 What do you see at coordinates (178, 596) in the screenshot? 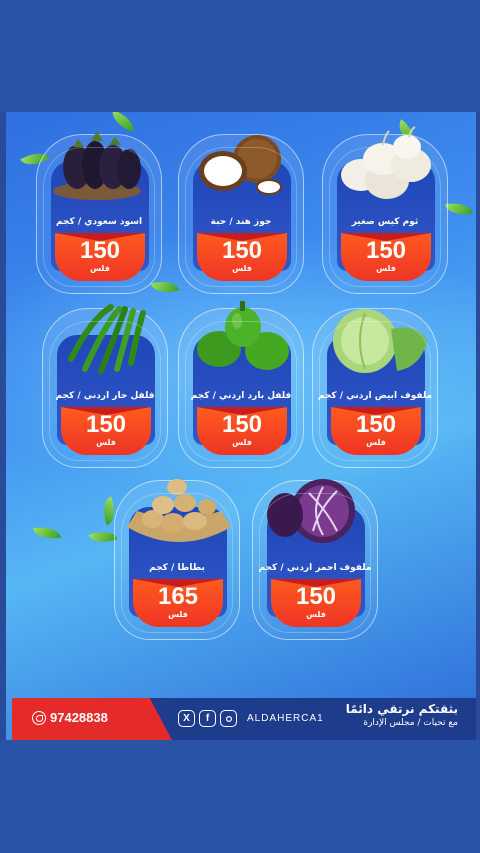
I see `price-value: 165` at bounding box center [178, 596].